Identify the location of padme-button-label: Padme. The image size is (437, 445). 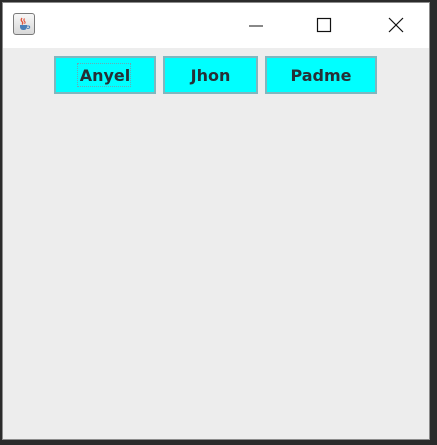
(321, 75).